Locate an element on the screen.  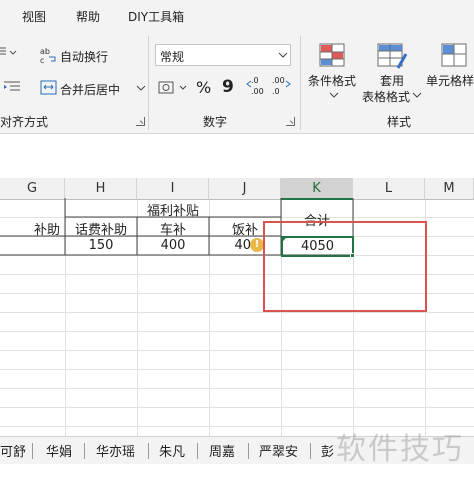
column-header-i: I is located at coordinates (173, 189).